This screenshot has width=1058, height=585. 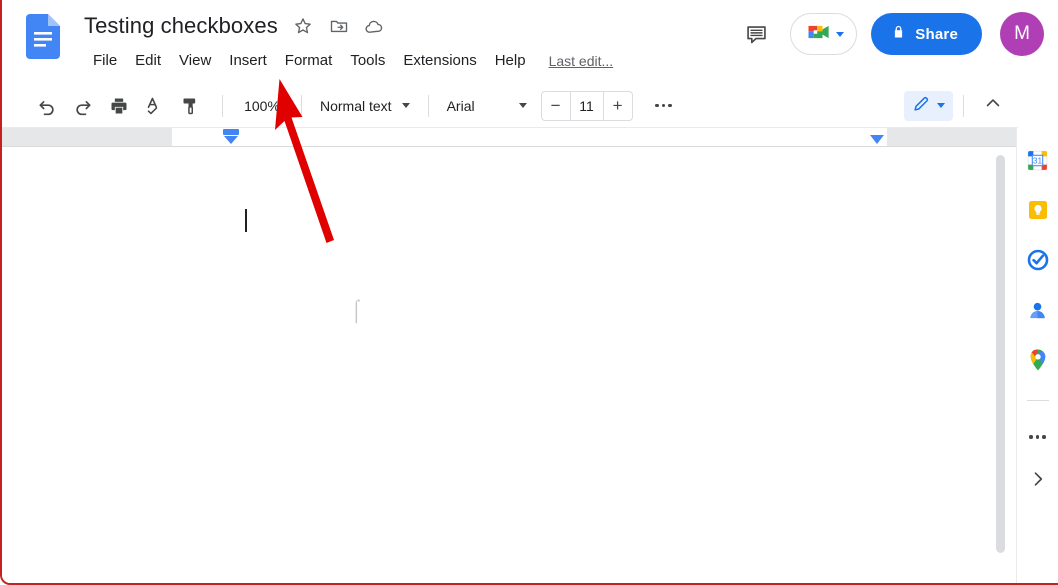 I want to click on lock-icon, so click(x=898, y=34).